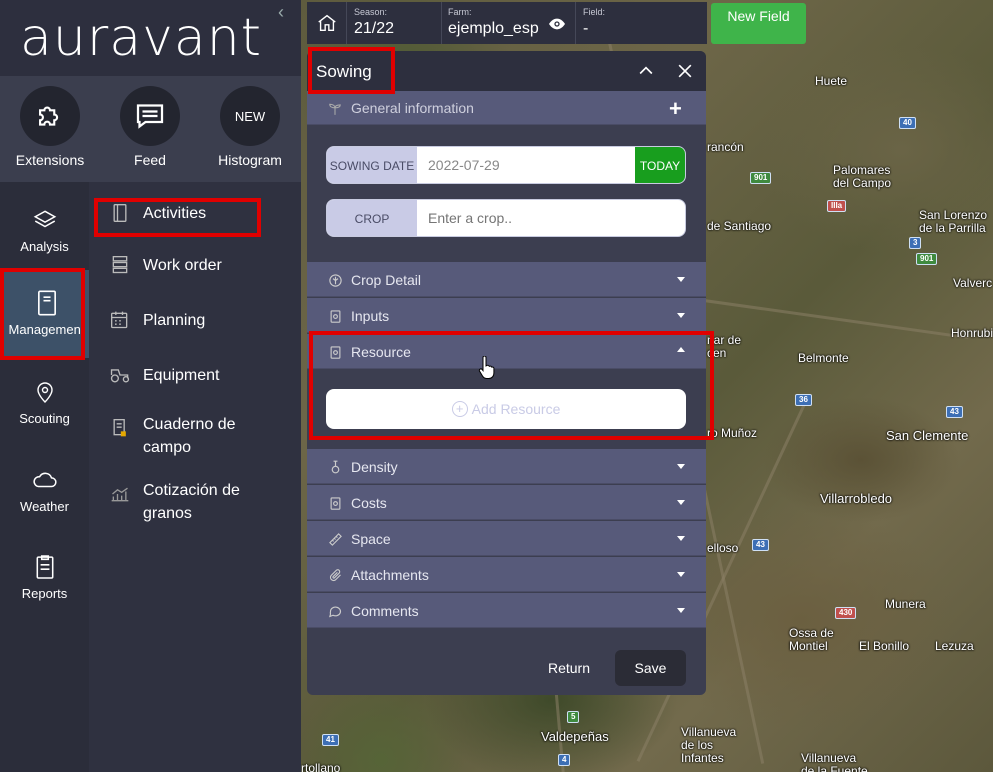 This screenshot has width=993, height=772. I want to click on road-shield: 4, so click(564, 760).